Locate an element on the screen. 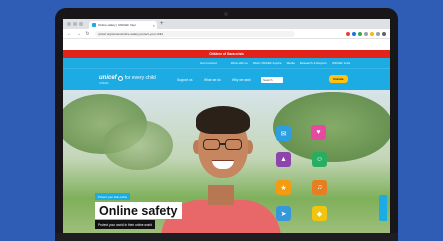 The image size is (443, 241). utility-link: Research & Reports is located at coordinates (313, 63).